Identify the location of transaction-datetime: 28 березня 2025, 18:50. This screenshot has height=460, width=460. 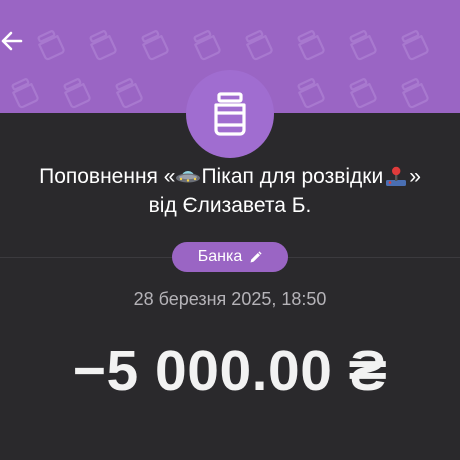
(230, 299).